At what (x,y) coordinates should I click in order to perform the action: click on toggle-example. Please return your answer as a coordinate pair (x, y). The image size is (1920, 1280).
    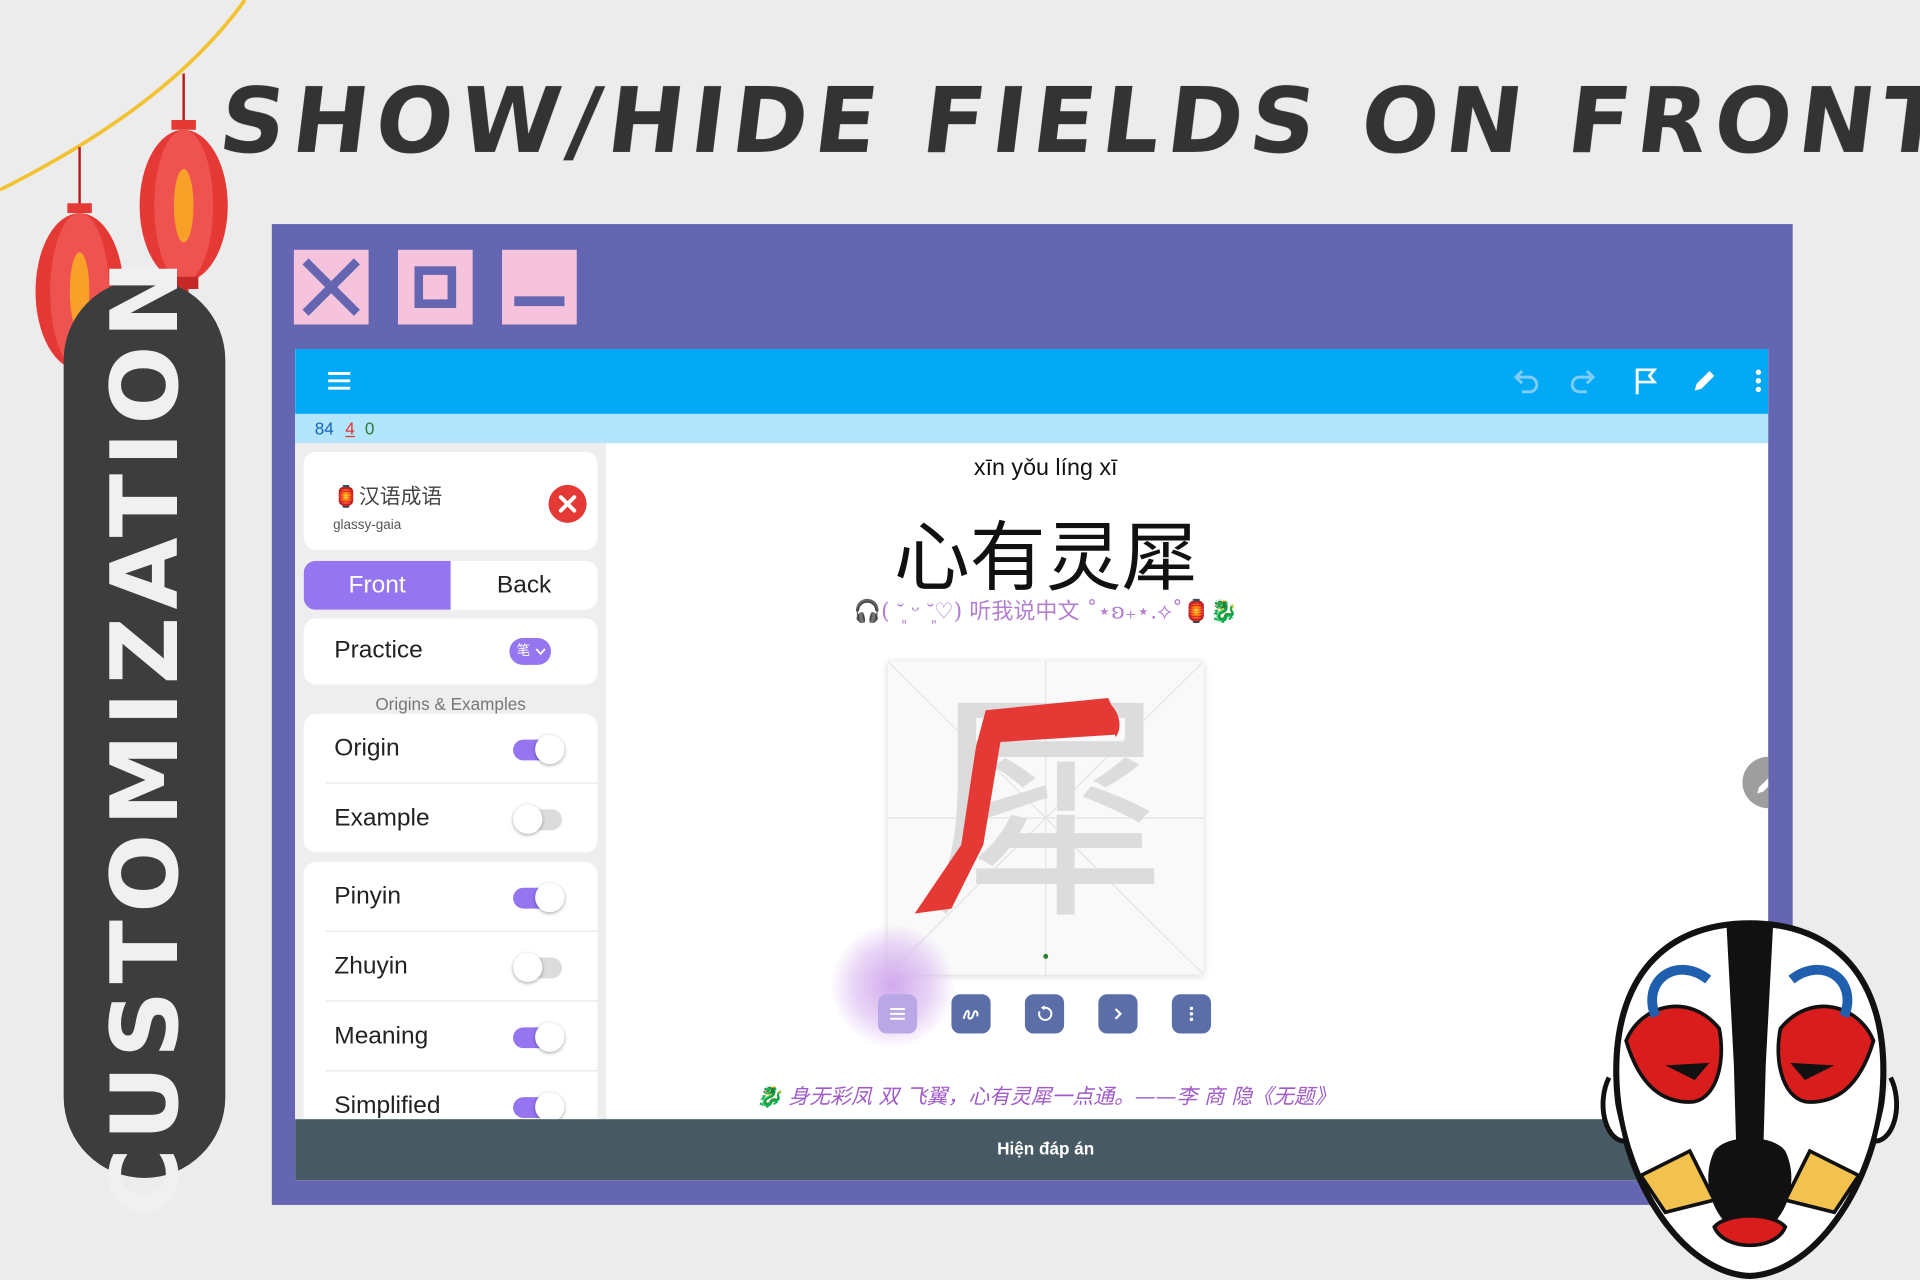
    Looking at the image, I should click on (538, 819).